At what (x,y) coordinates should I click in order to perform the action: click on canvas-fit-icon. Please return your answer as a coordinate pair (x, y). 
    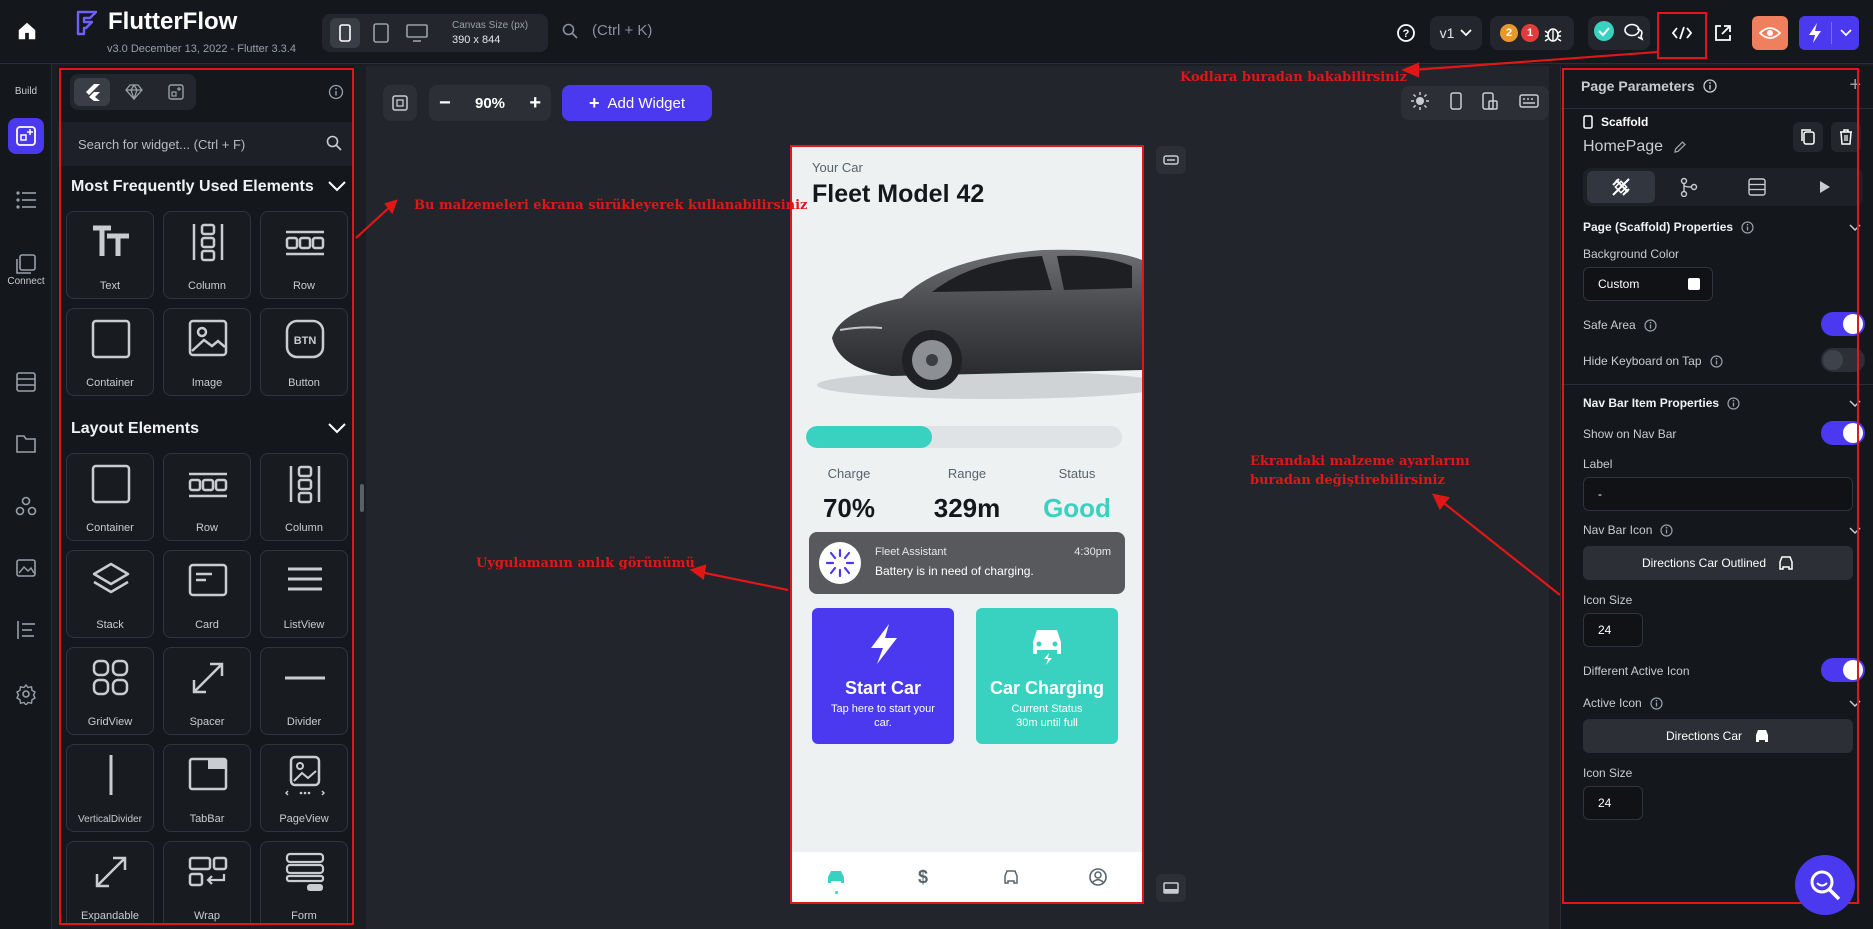
    Looking at the image, I should click on (400, 103).